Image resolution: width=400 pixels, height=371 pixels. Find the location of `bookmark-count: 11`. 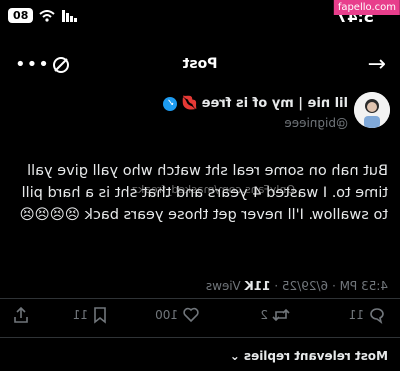

bookmark-count: 11 is located at coordinates (80, 315).